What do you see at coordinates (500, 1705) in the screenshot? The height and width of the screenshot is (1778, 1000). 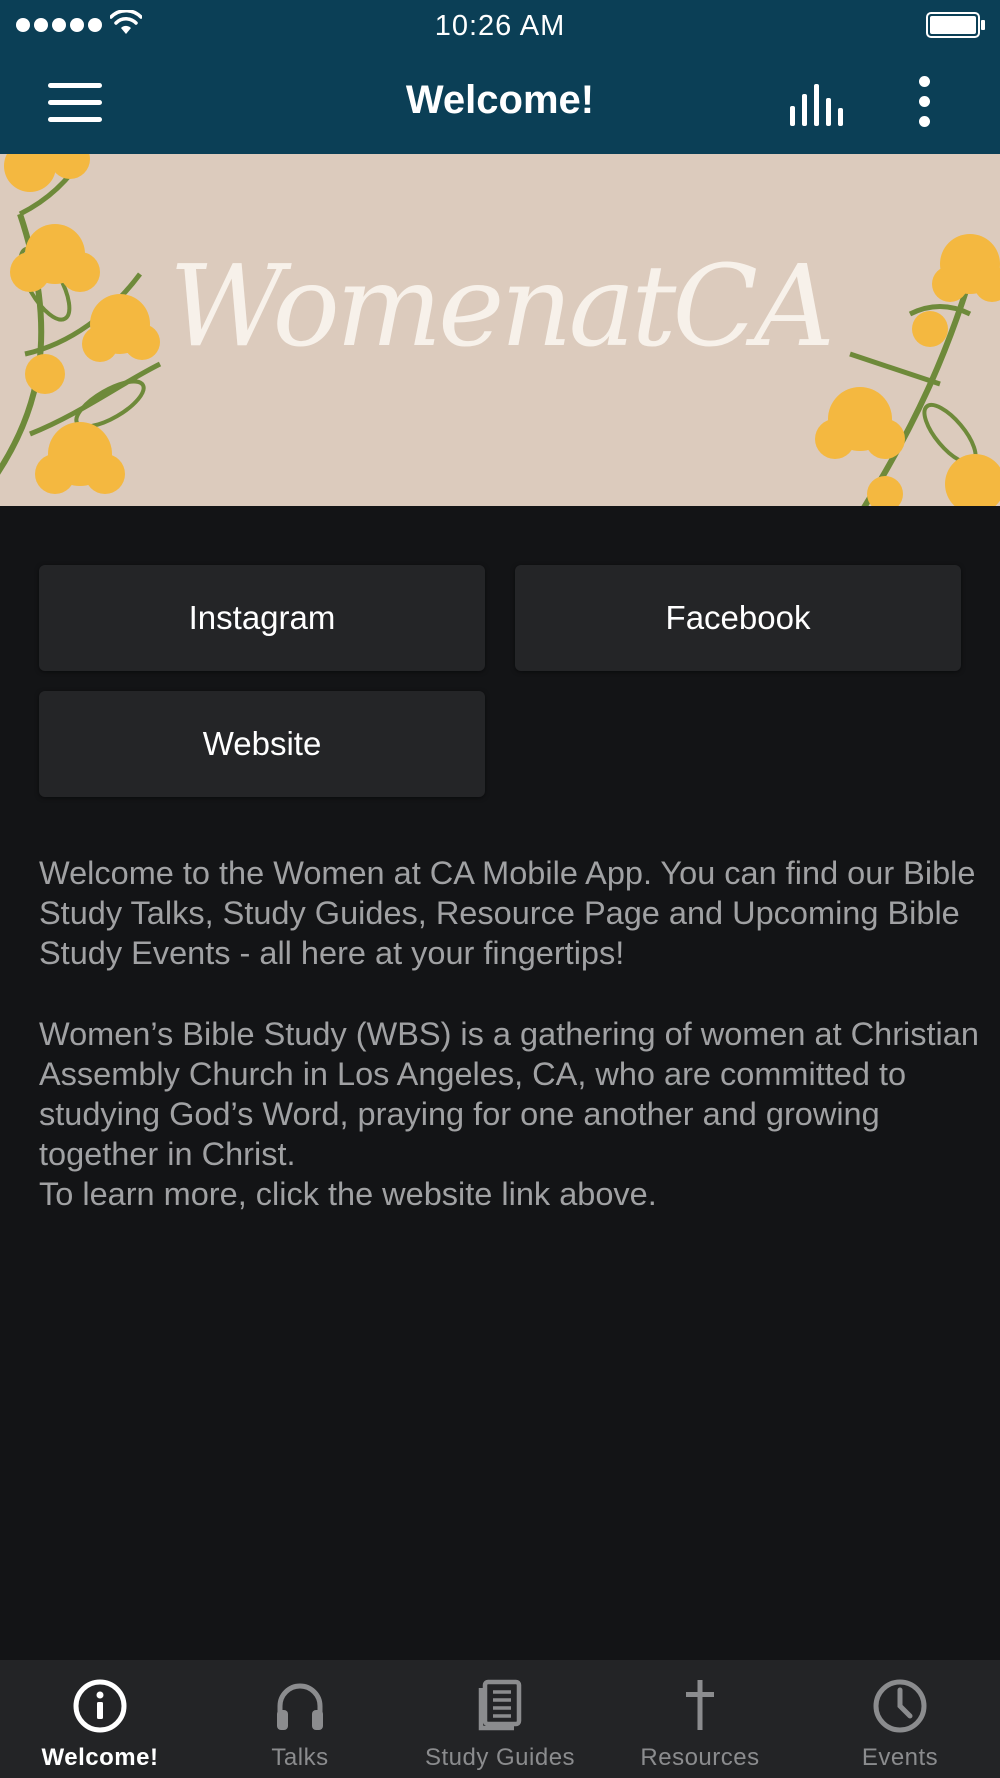 I see `book-icon` at bounding box center [500, 1705].